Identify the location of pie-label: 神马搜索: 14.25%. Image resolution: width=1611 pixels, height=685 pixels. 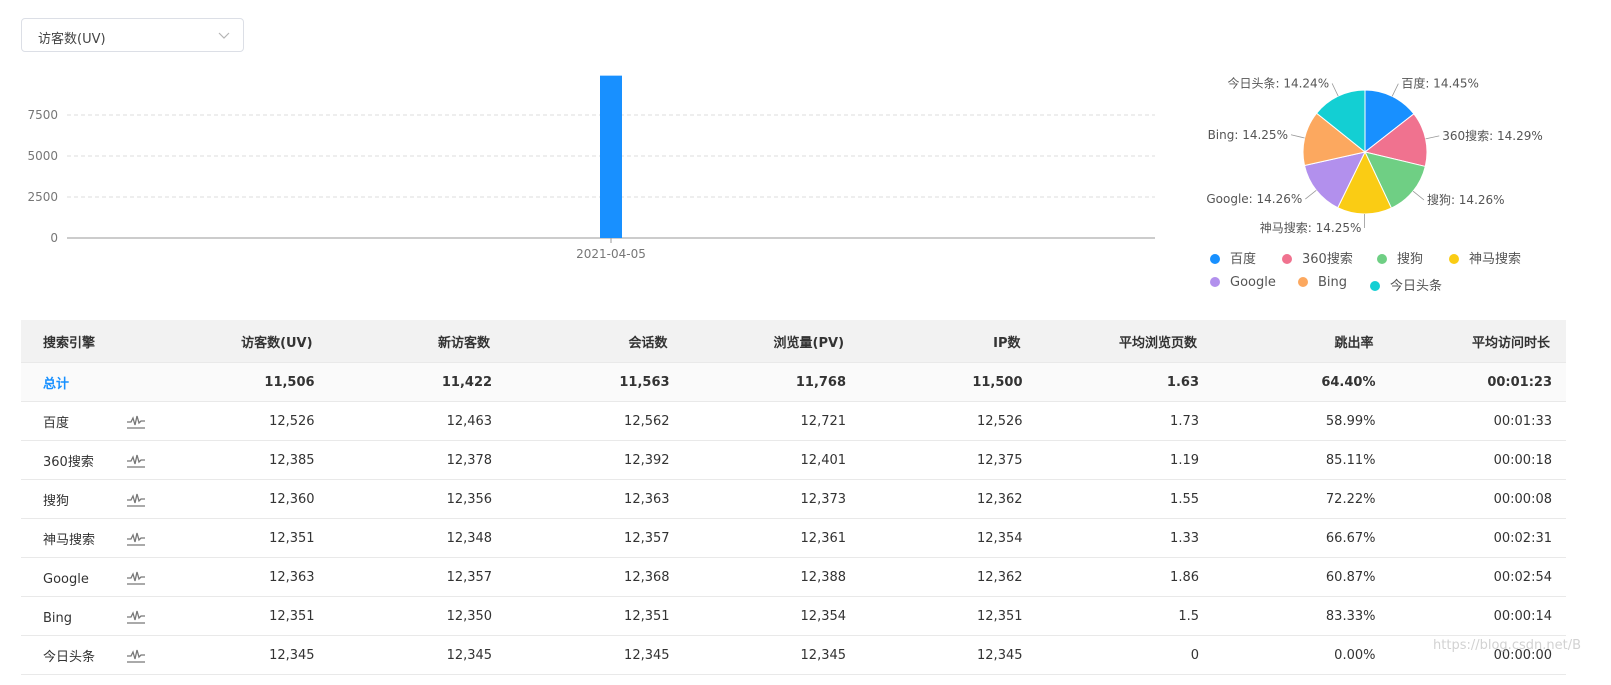
(1311, 227).